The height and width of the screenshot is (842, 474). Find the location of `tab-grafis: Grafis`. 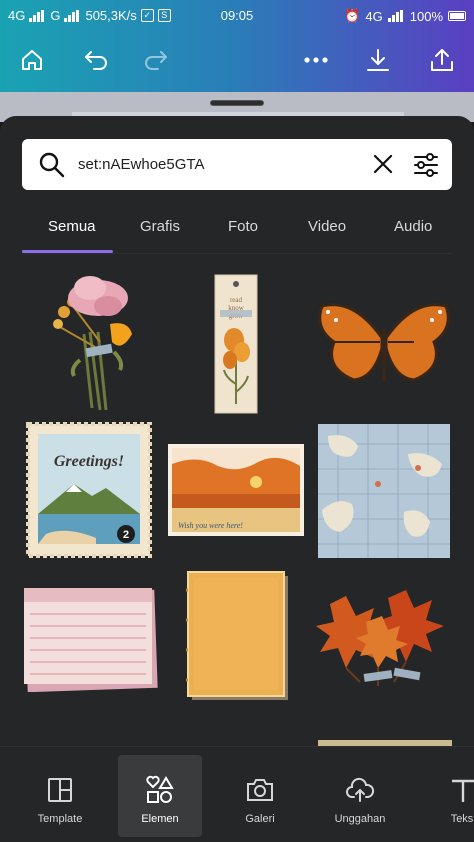

tab-grafis: Grafis is located at coordinates (160, 226).